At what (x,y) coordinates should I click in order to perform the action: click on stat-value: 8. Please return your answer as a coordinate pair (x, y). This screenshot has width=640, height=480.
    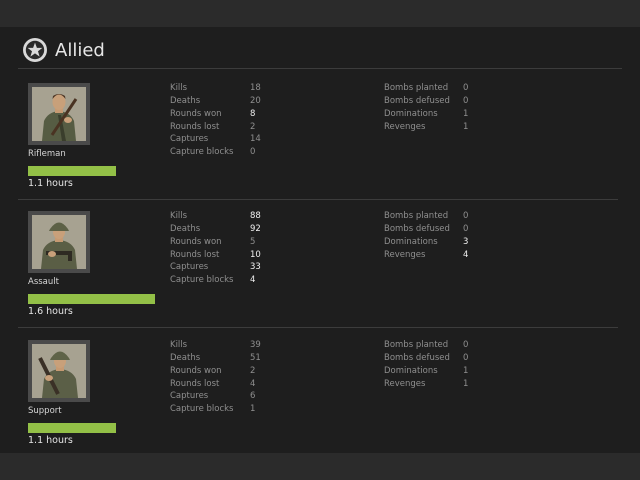
    Looking at the image, I should click on (253, 114).